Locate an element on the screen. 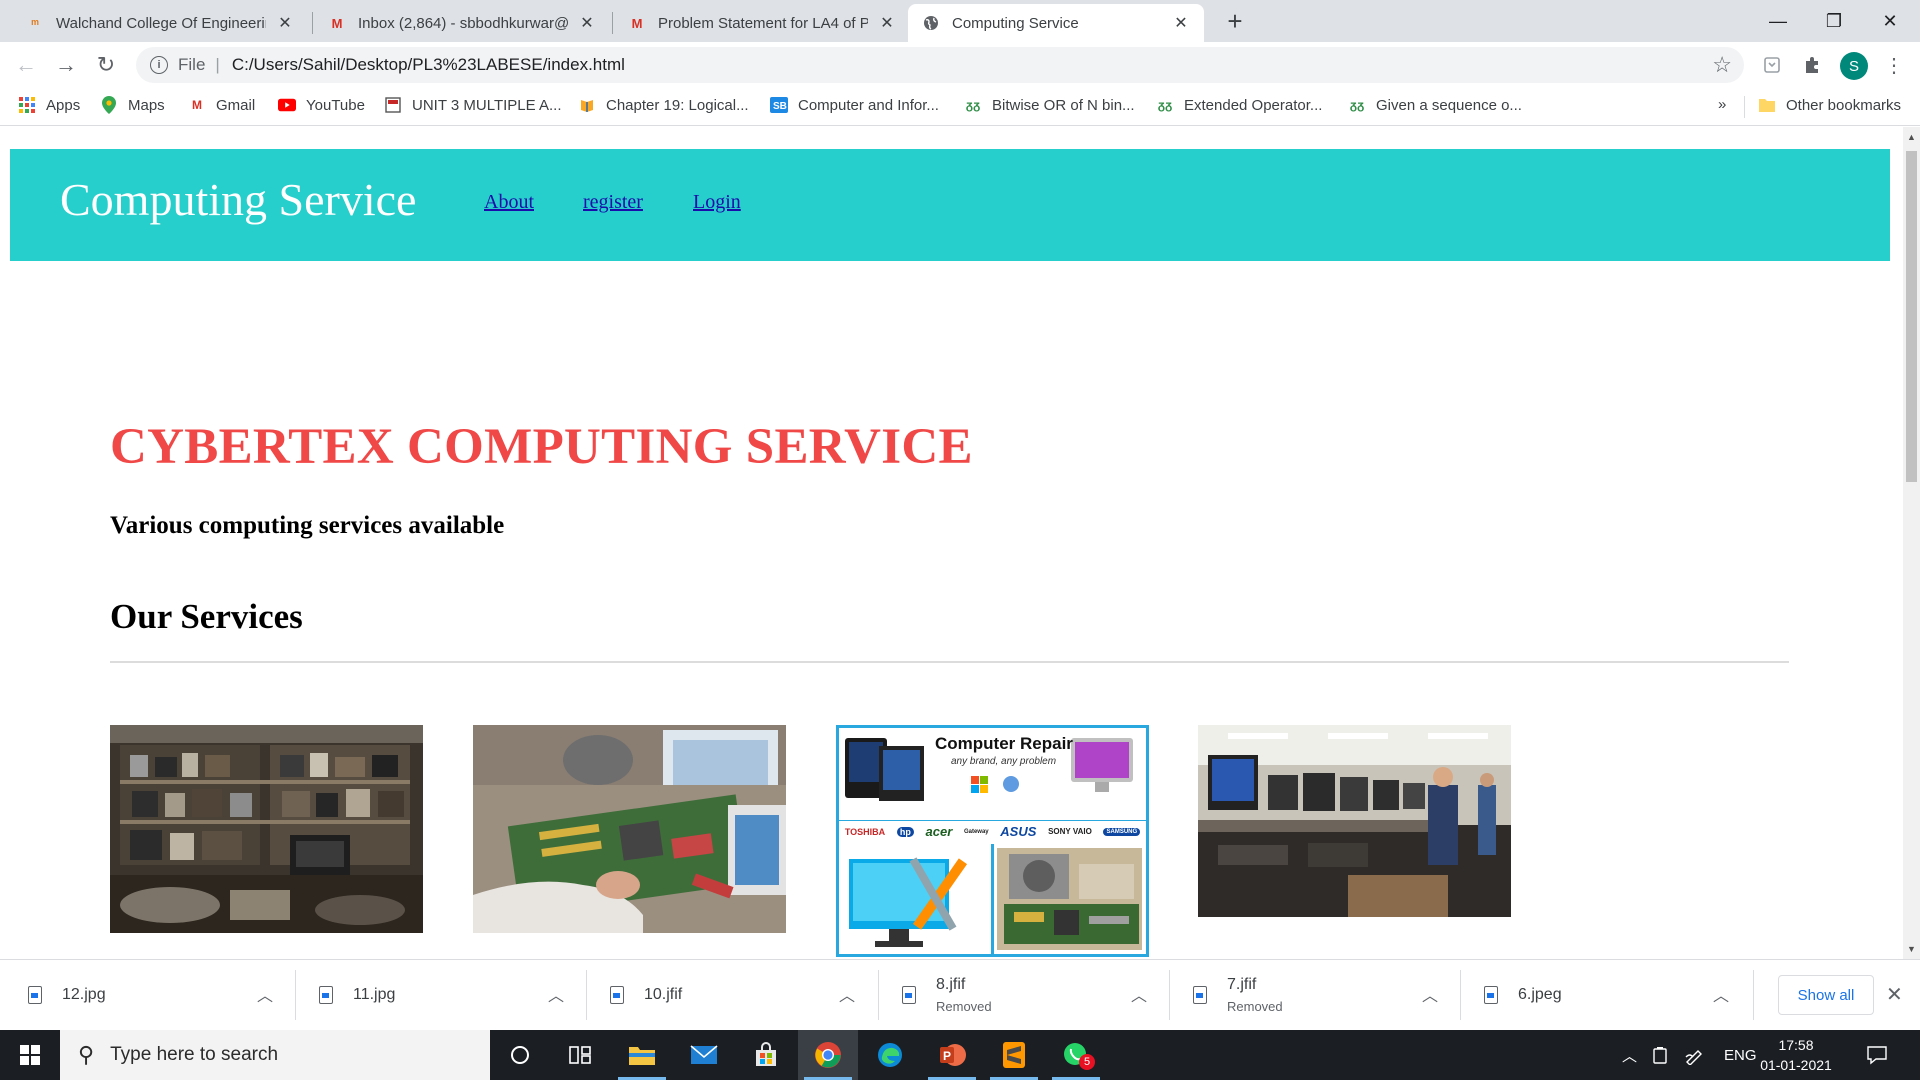 The height and width of the screenshot is (1080, 1920). bookmark-apps: Apps is located at coordinates (49, 105).